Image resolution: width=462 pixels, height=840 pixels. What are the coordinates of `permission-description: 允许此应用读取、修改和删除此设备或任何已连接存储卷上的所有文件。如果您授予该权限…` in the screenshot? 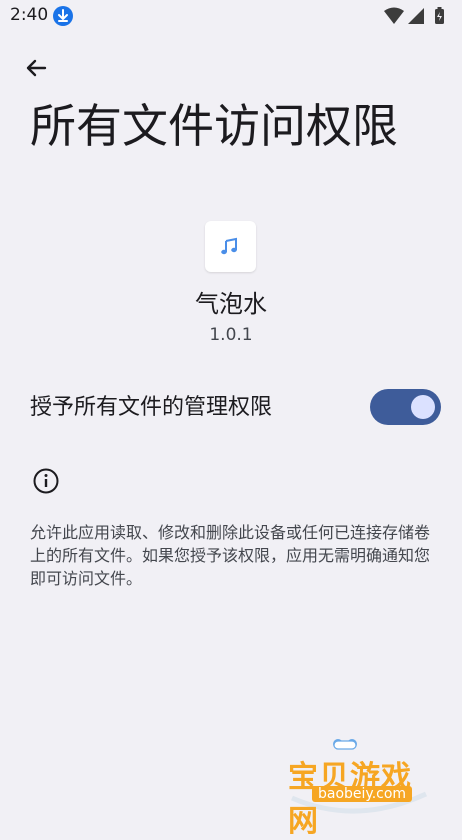 It's located at (230, 555).